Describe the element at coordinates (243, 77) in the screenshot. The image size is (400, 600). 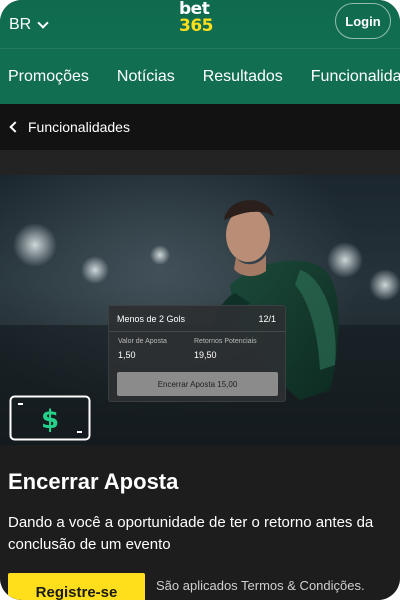
I see `nav-item-resultados: Resultados` at that location.